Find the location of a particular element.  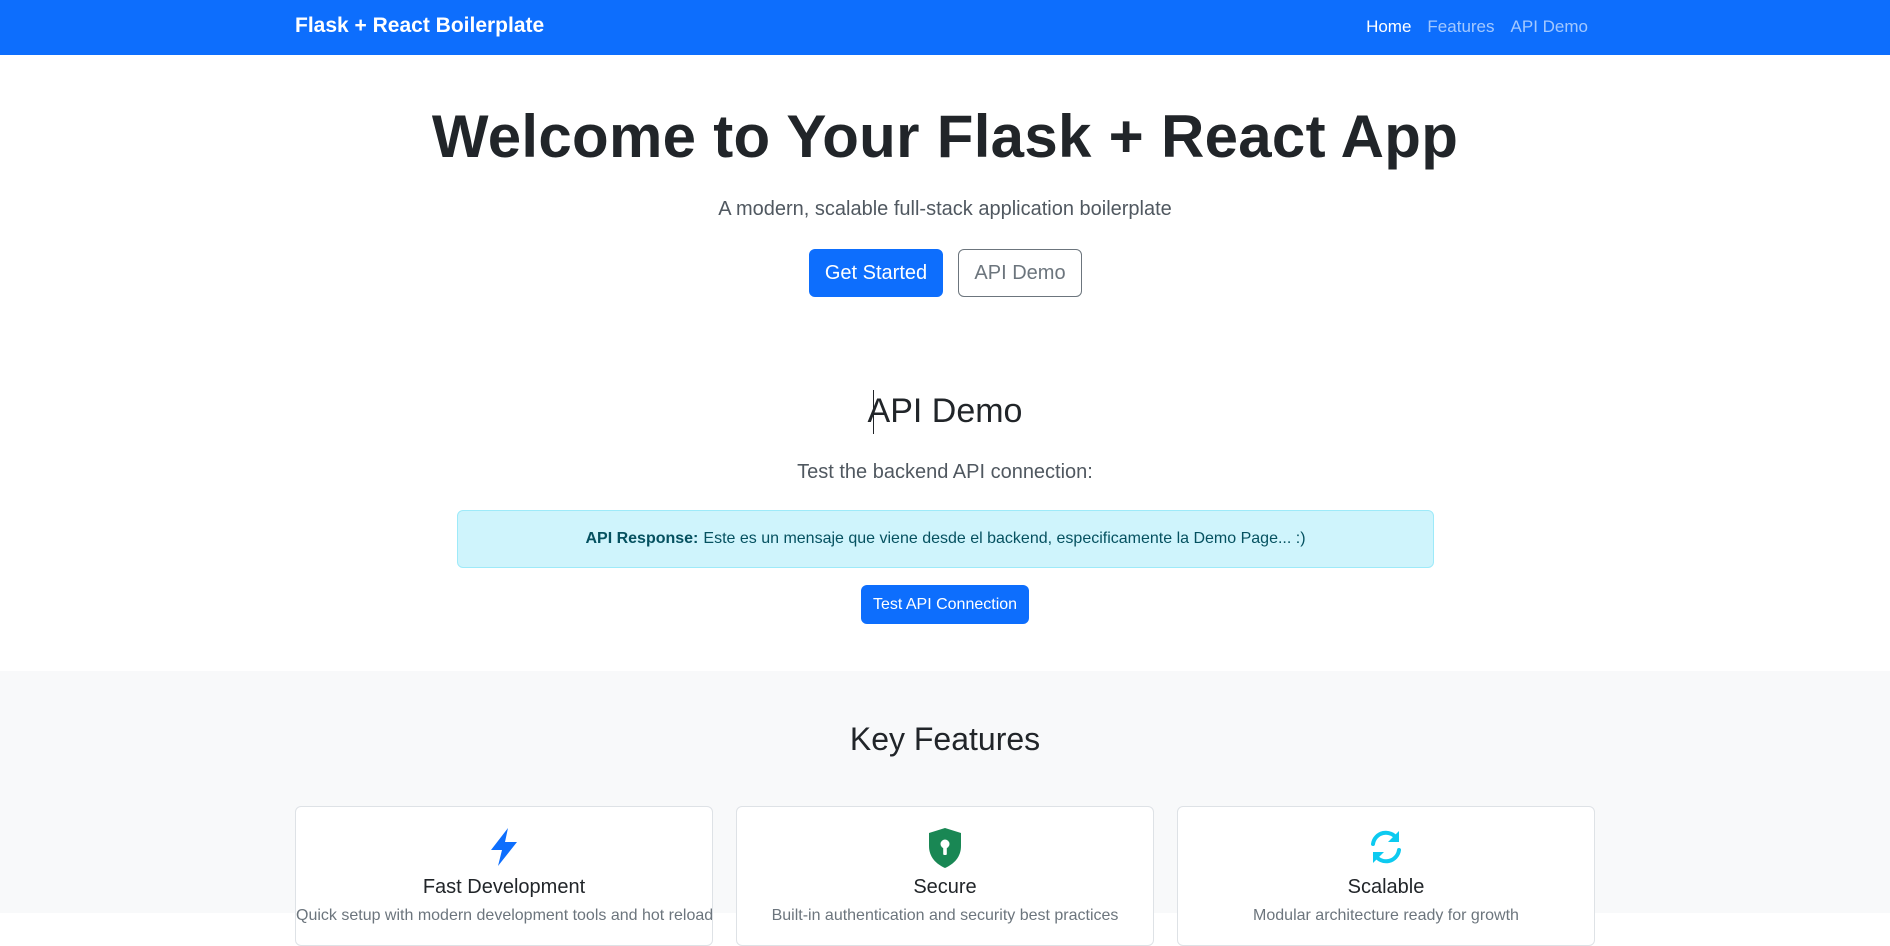

nav-link-api-demo: API Demo is located at coordinates (1549, 27).